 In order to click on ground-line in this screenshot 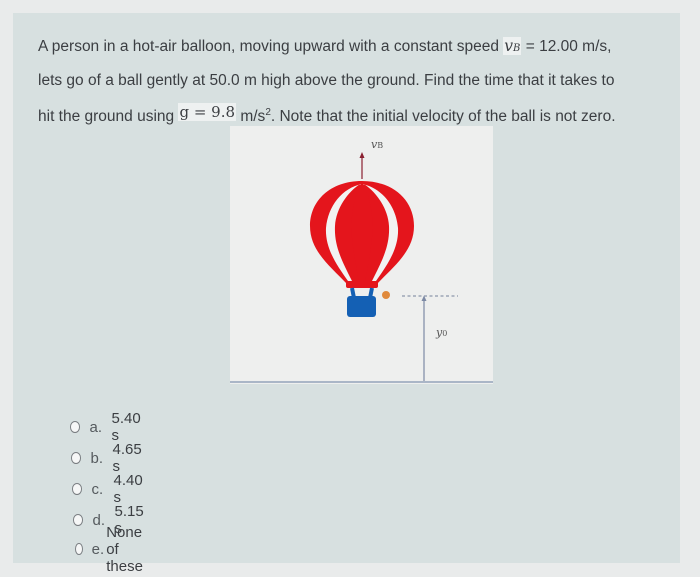, I will do `click(361, 382)`.